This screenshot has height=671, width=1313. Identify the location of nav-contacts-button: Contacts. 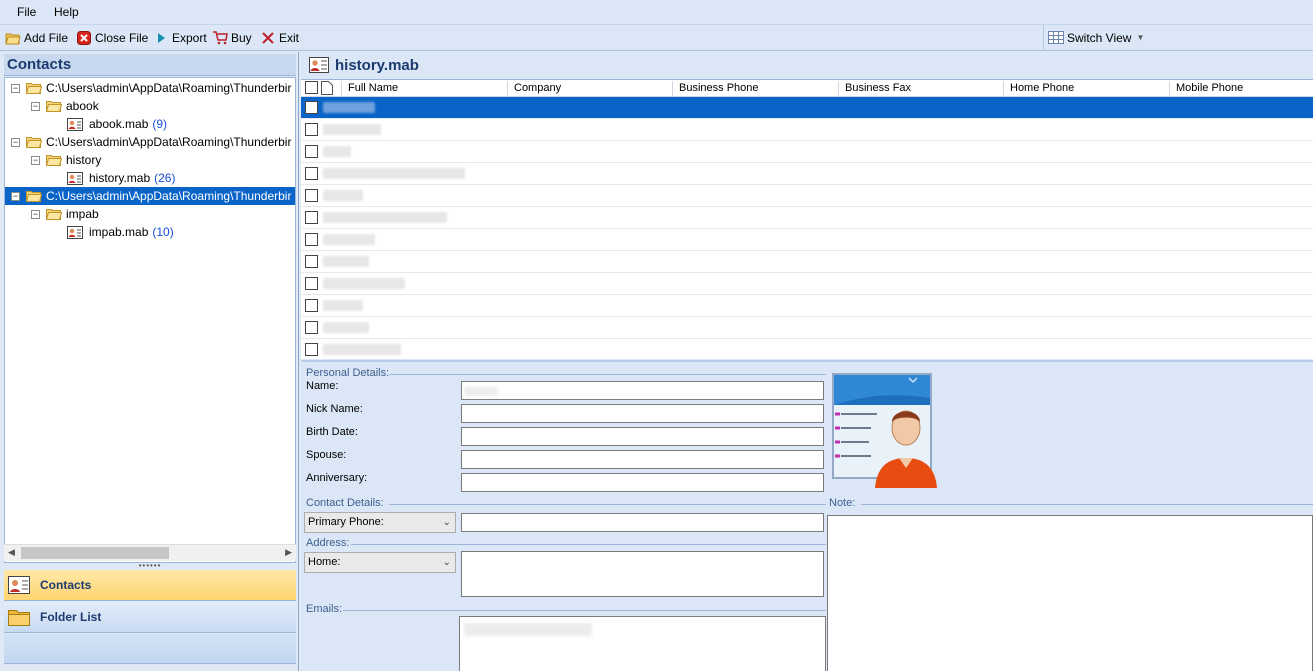
(150, 585).